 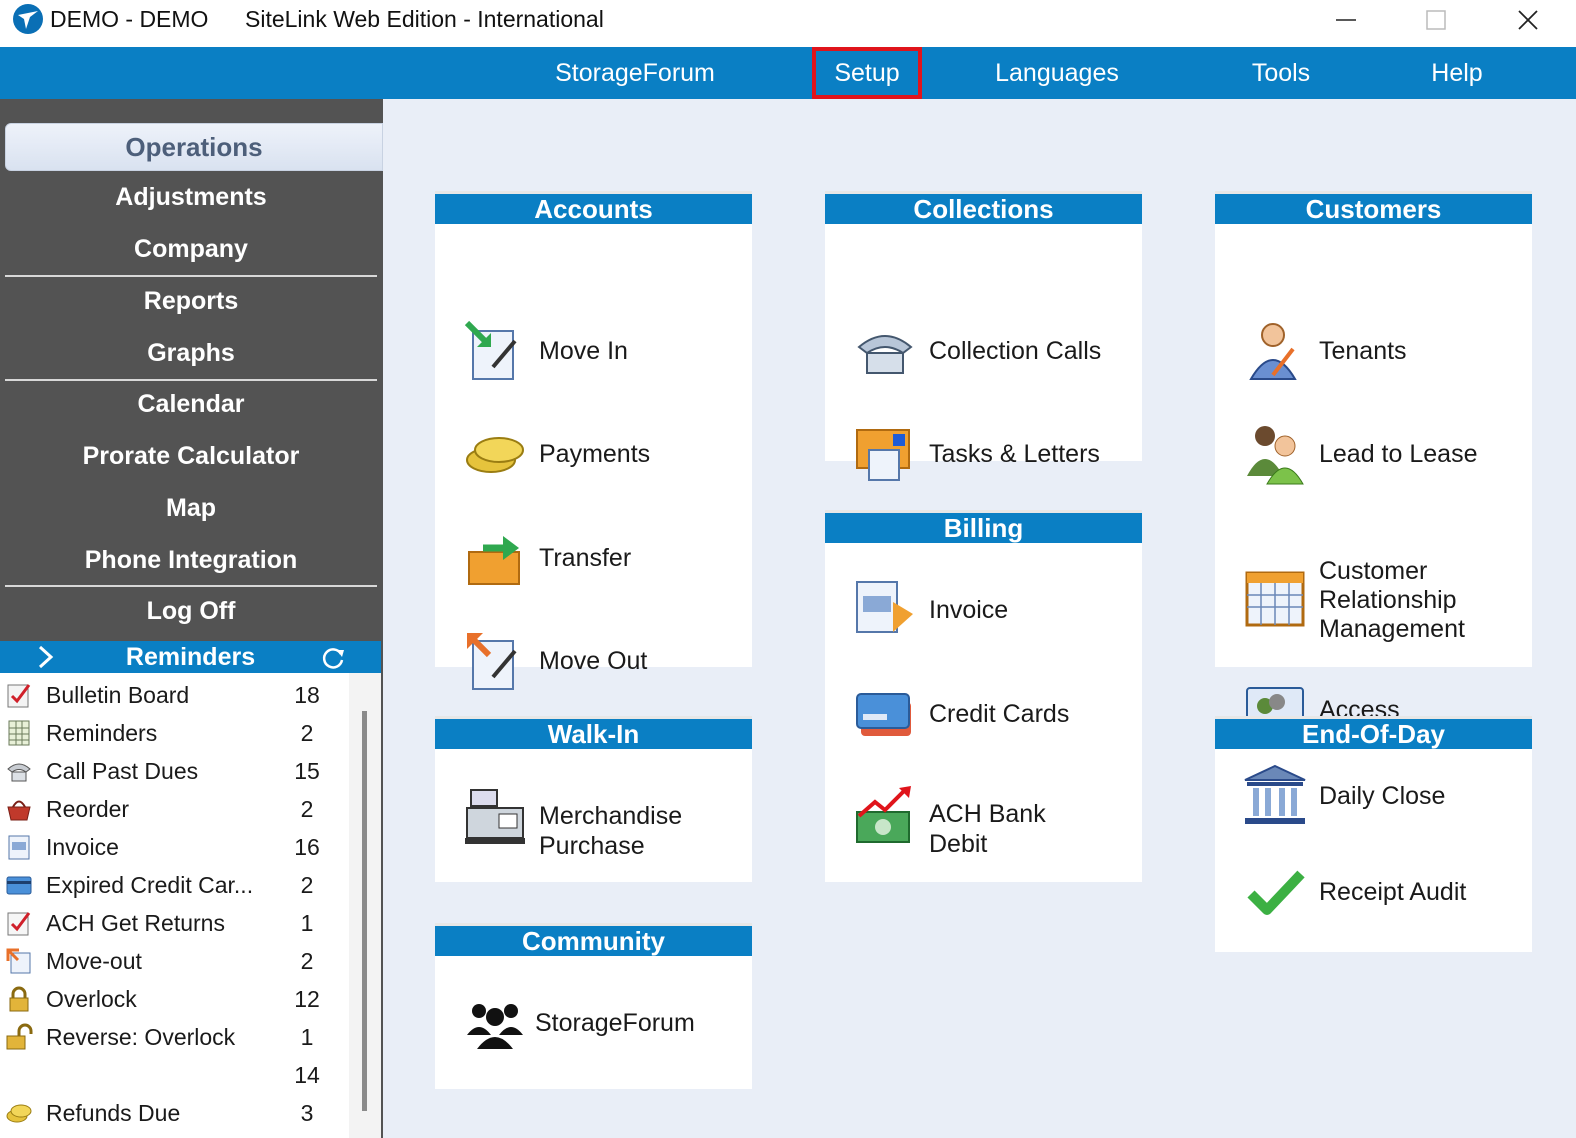 I want to click on menu-setup: Setup, so click(x=867, y=73).